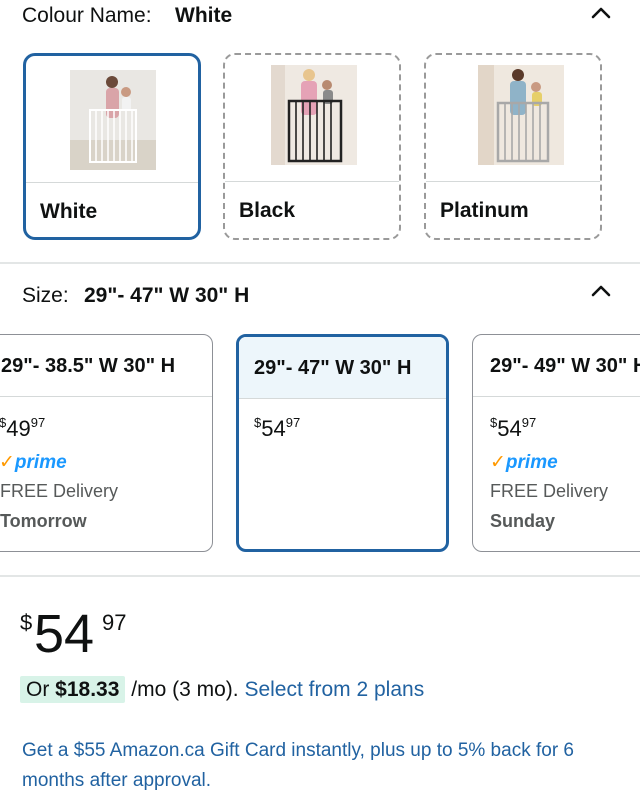 The height and width of the screenshot is (806, 640). I want to click on size-option-title: 29"- 38.5" W 30" H, so click(106, 366).